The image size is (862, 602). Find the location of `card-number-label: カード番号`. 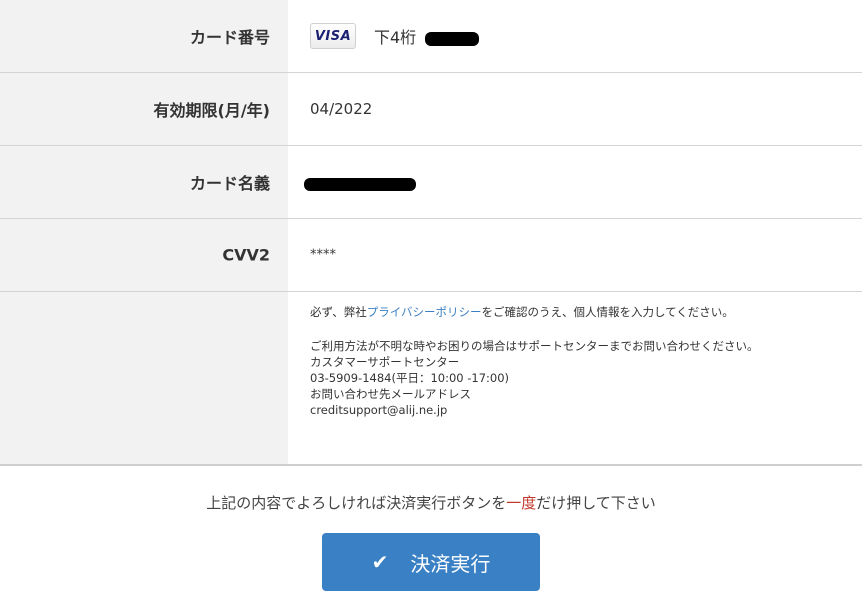

card-number-label: カード番号 is located at coordinates (229, 37).